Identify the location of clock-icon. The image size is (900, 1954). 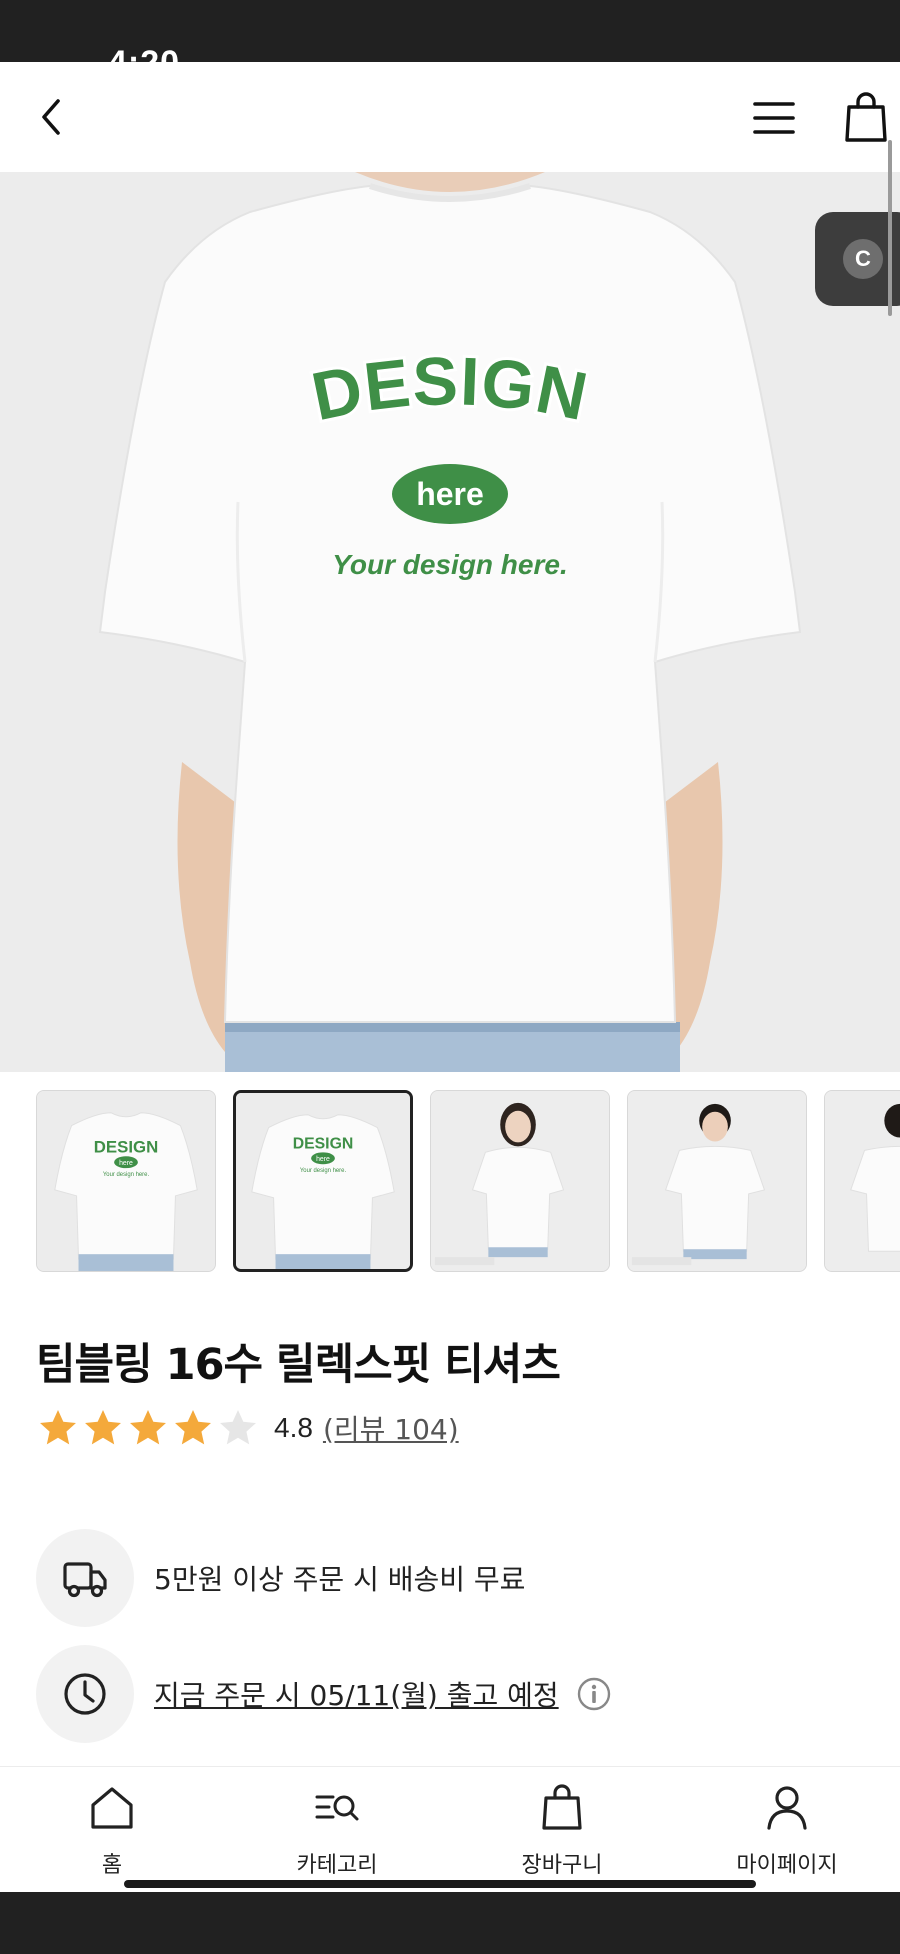
(85, 1694).